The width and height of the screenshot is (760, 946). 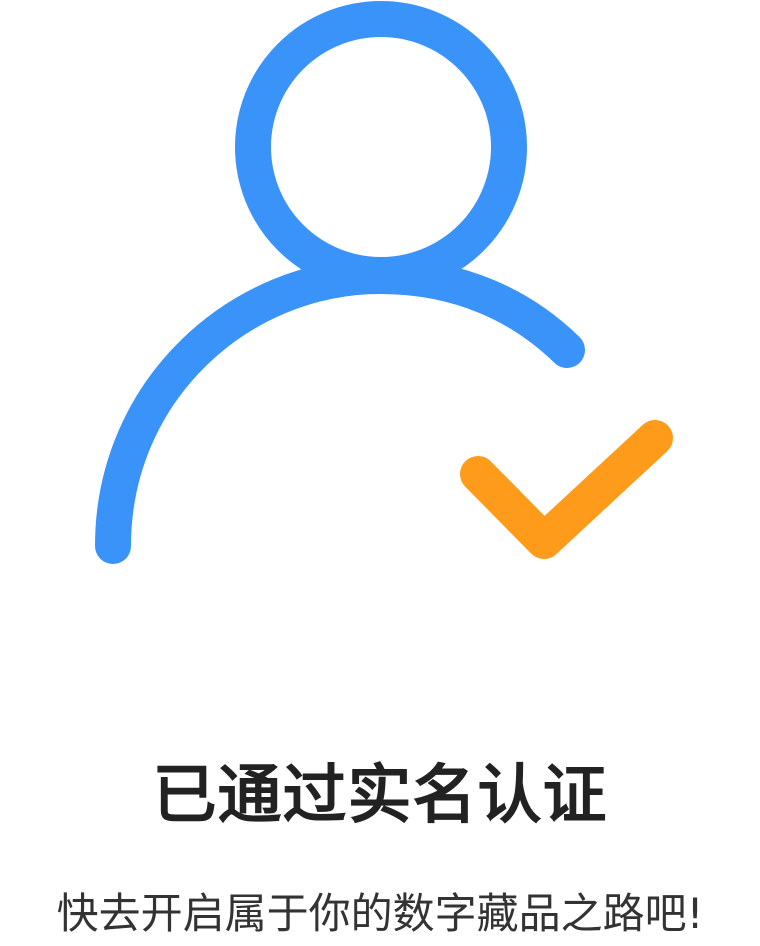 What do you see at coordinates (566, 489) in the screenshot?
I see `checkmark-icon` at bounding box center [566, 489].